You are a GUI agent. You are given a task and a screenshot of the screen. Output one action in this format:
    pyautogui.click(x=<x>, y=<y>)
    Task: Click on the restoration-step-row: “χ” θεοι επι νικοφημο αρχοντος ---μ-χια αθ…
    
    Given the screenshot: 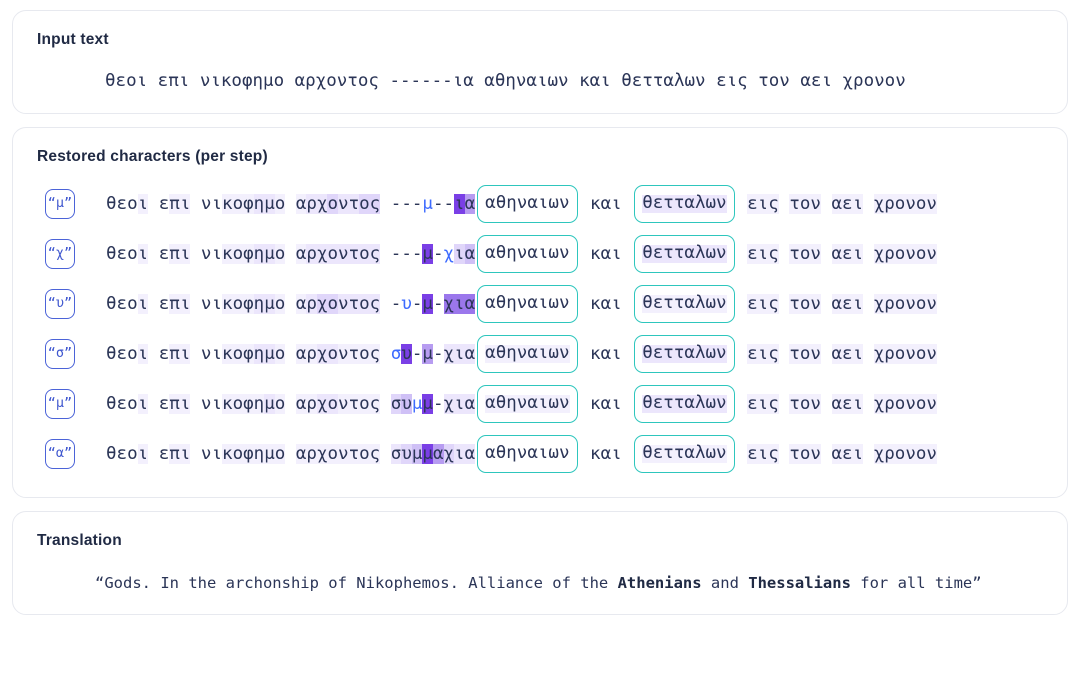 What is the action you would take?
    pyautogui.click(x=540, y=254)
    